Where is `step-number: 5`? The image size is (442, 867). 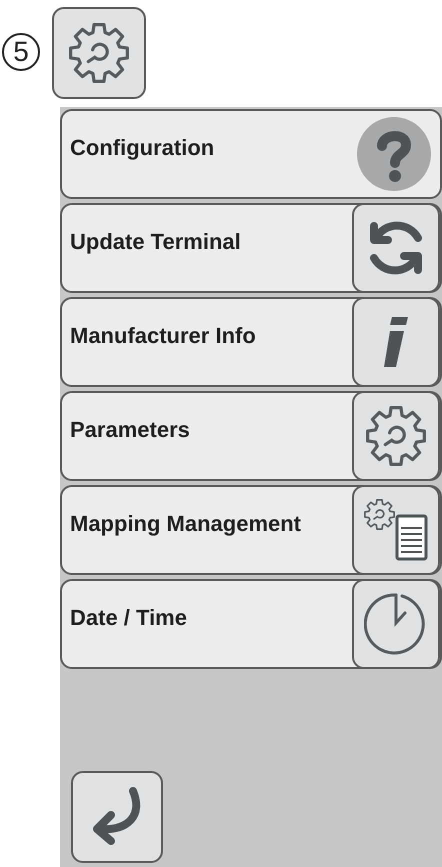
step-number: 5 is located at coordinates (21, 51).